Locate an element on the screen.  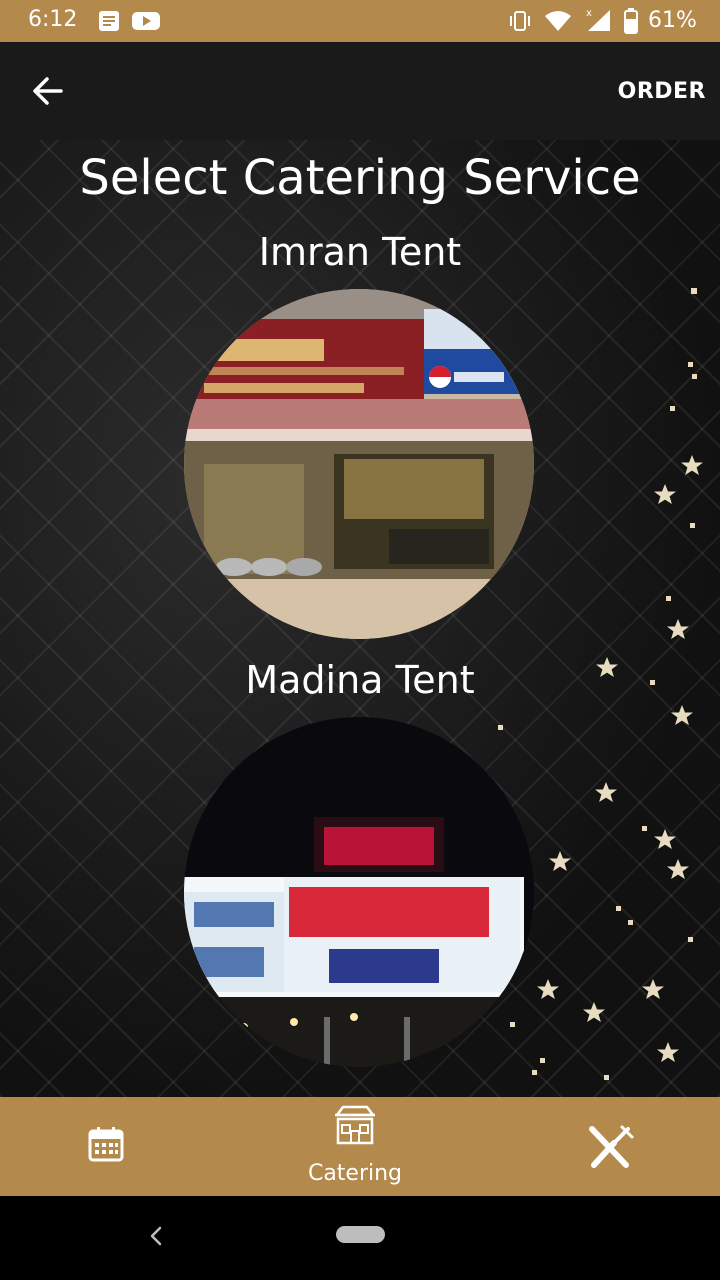
vendor-name-madina-tent: Madina Tent is located at coordinates (360, 680).